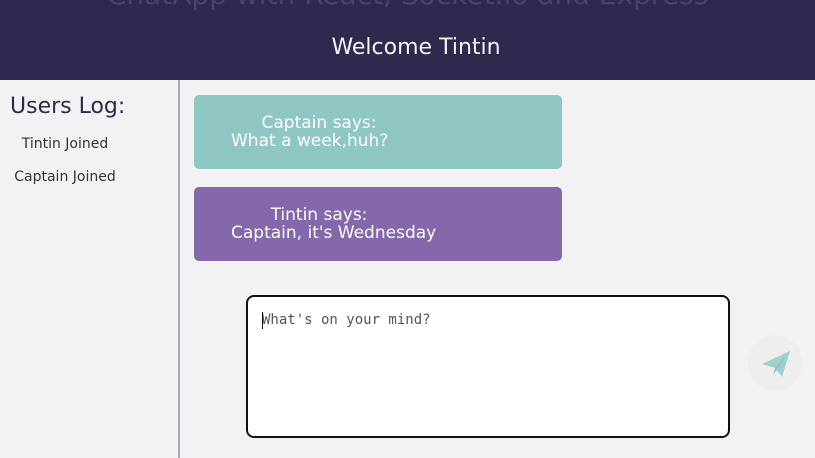  Describe the element at coordinates (319, 215) in the screenshot. I see `message-author: Tintin says:` at that location.